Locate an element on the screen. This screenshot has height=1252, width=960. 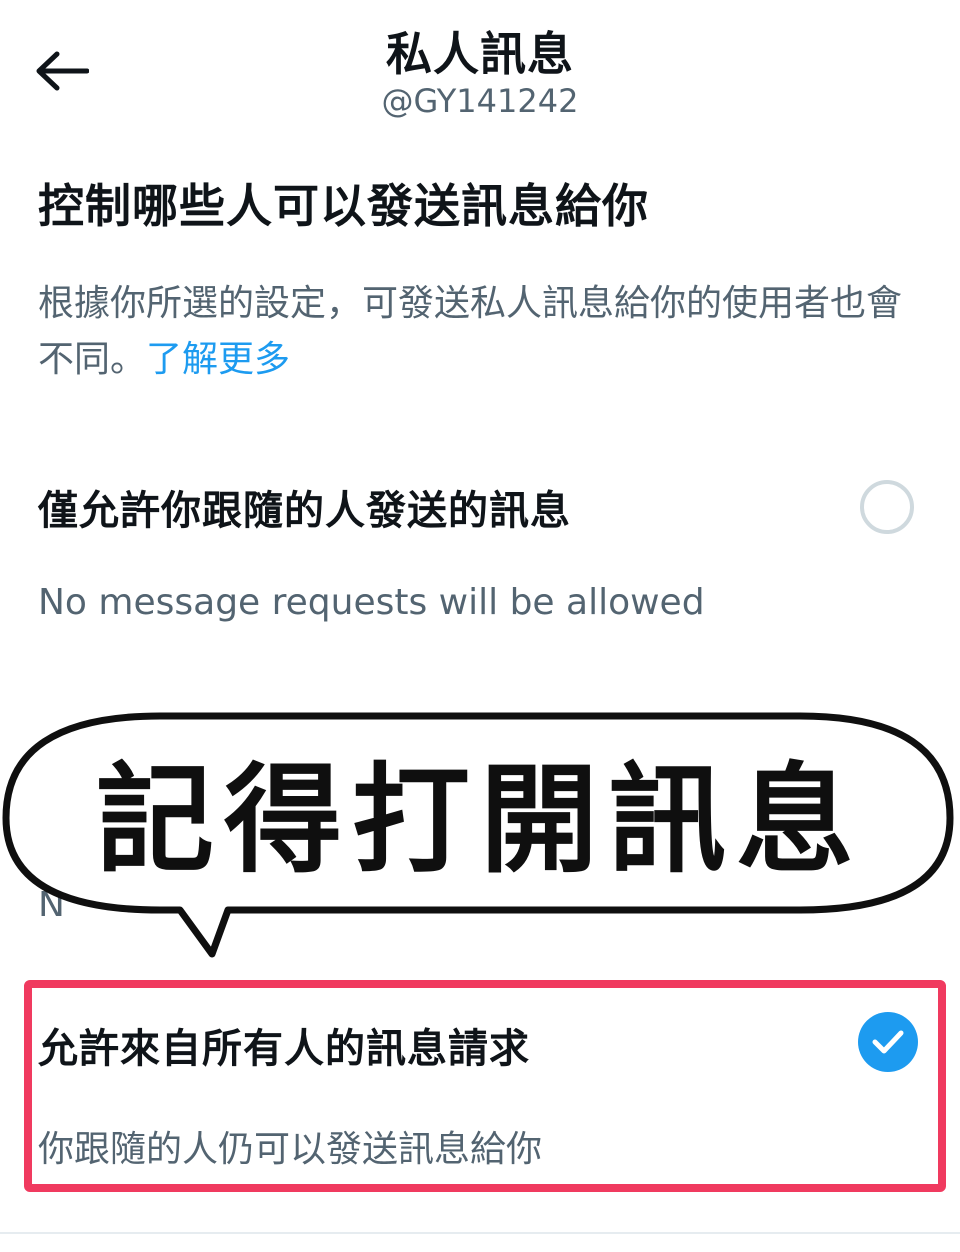
radio-everyone is located at coordinates (888, 1042).